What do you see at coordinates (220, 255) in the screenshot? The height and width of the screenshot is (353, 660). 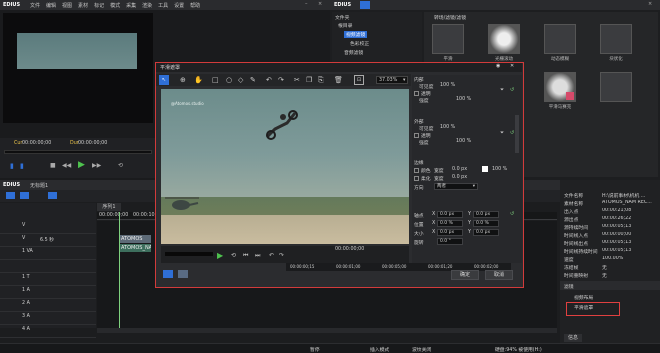 I see `dialog-play-icon: ▶` at bounding box center [220, 255].